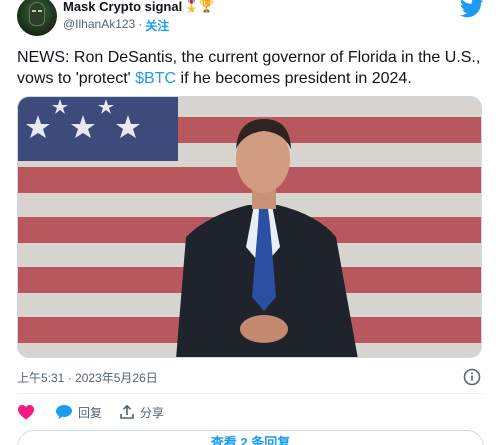 The height and width of the screenshot is (445, 504). I want to click on avatar, so click(37, 18).